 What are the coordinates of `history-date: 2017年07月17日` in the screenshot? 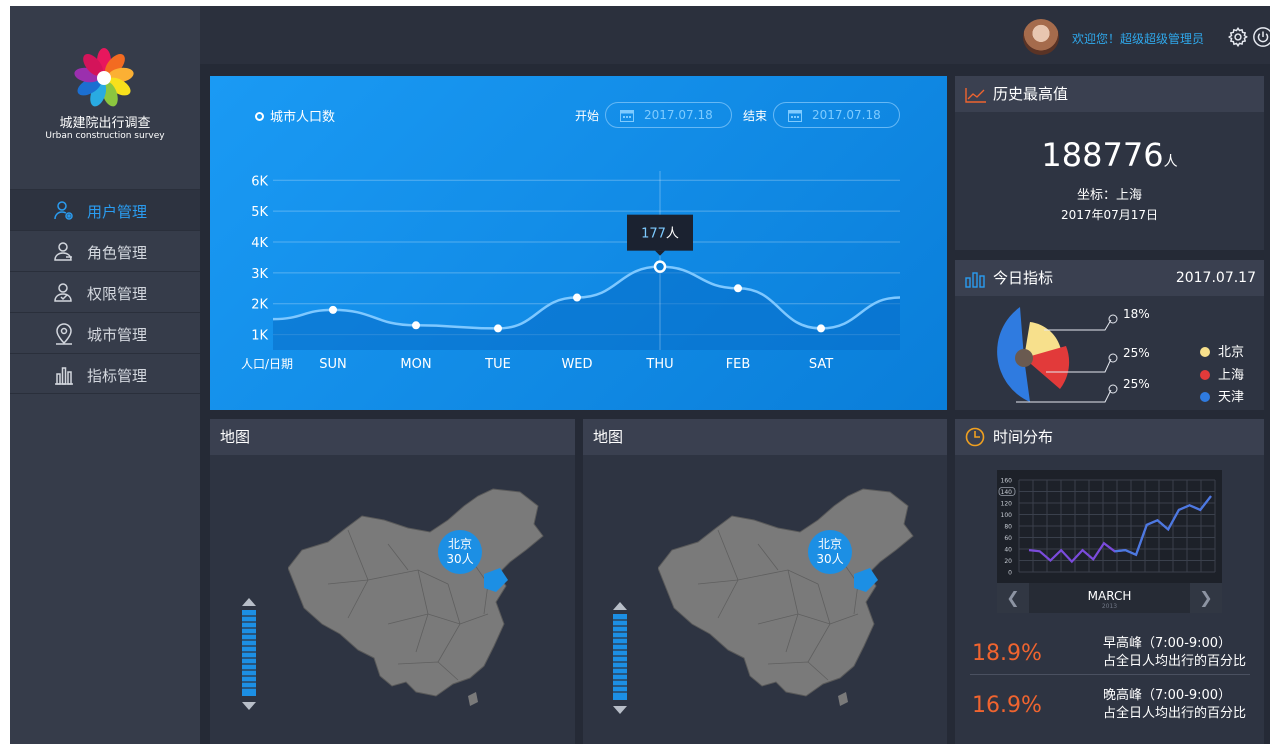 It's located at (1109, 215).